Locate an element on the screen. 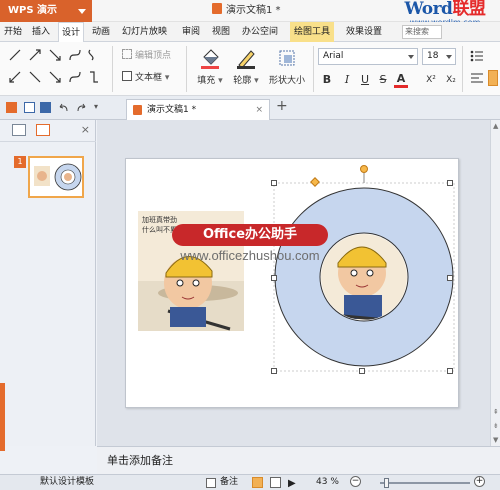  menu-view: 视图 is located at coordinates (221, 32).